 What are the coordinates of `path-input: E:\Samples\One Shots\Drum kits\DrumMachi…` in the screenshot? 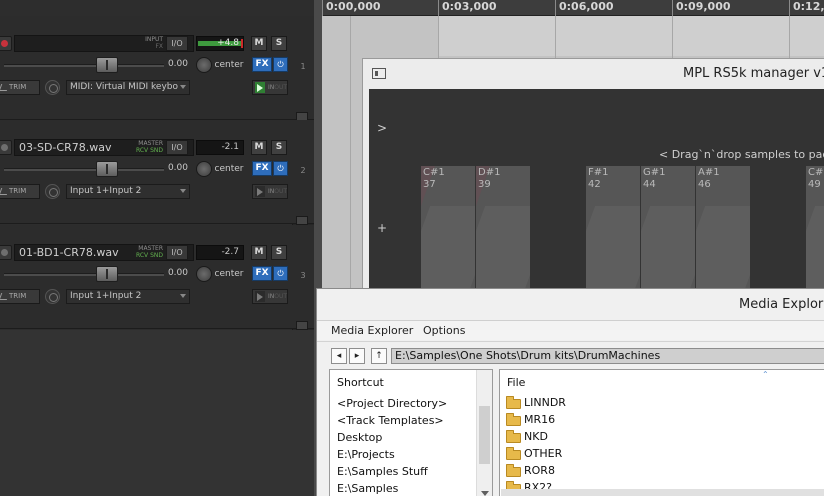 It's located at (607, 356).